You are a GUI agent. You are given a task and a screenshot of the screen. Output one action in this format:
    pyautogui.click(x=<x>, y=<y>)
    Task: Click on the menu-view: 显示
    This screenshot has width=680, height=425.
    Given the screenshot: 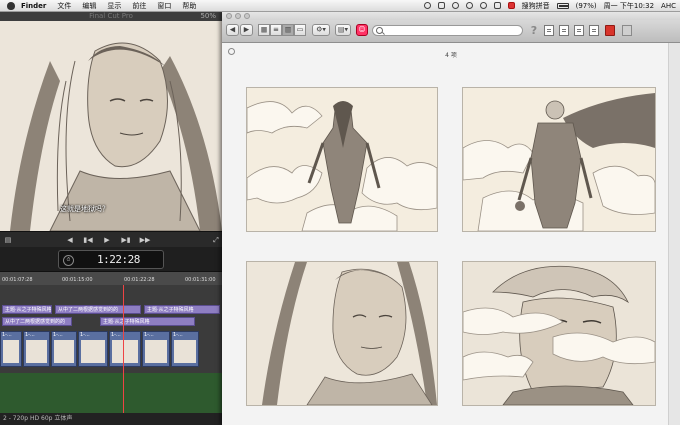 What is the action you would take?
    pyautogui.click(x=114, y=6)
    